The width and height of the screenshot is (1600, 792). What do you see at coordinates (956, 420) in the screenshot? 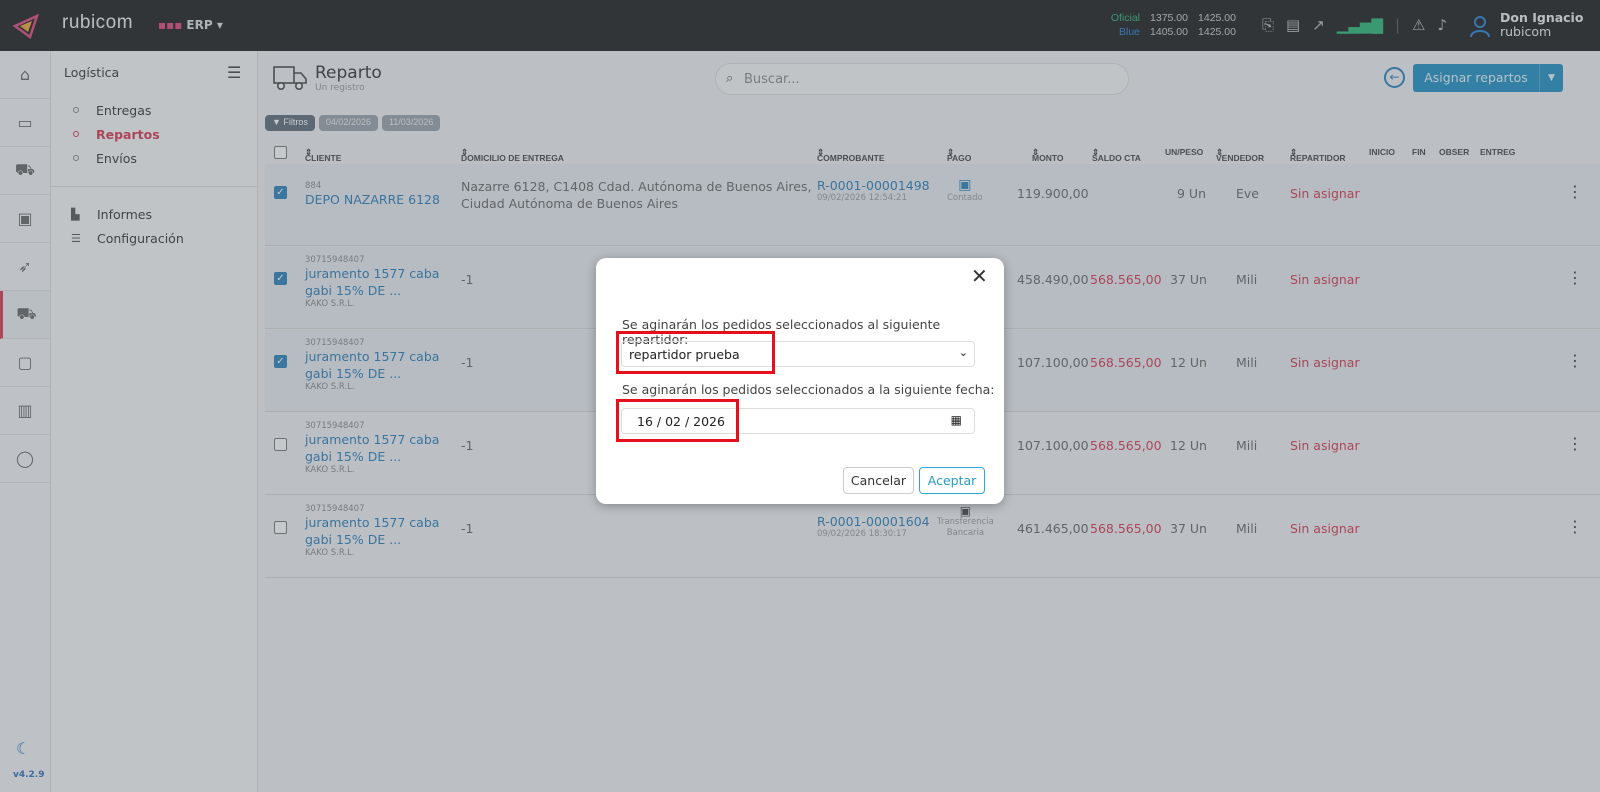
I see `calendar-icon: ▦` at bounding box center [956, 420].